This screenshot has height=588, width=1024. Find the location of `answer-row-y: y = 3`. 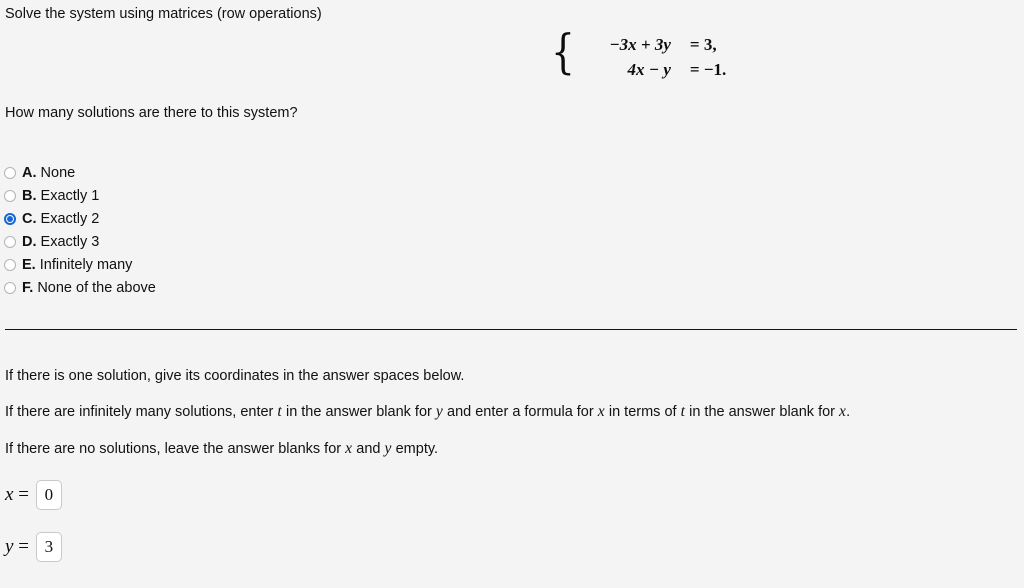

answer-row-y: y = 3 is located at coordinates (33, 547).